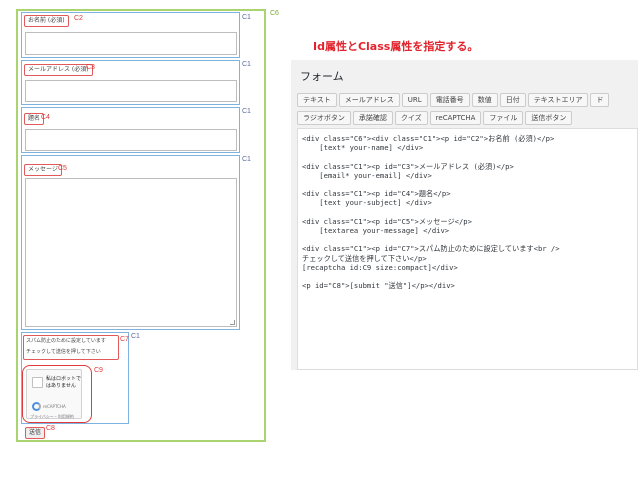 The image size is (638, 479). I want to click on submit-id-tag: C8, so click(50, 428).